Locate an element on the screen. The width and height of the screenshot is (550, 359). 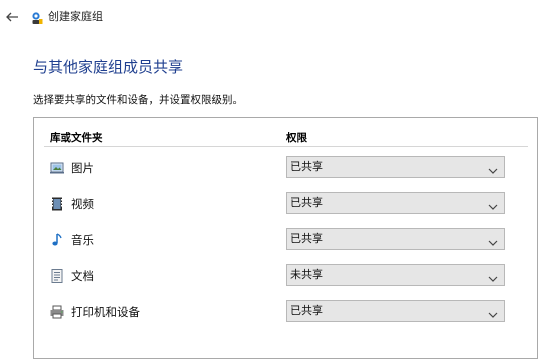
page-description: 选择要共享的文件和设备，并设置权限级别。 is located at coordinates (138, 100).